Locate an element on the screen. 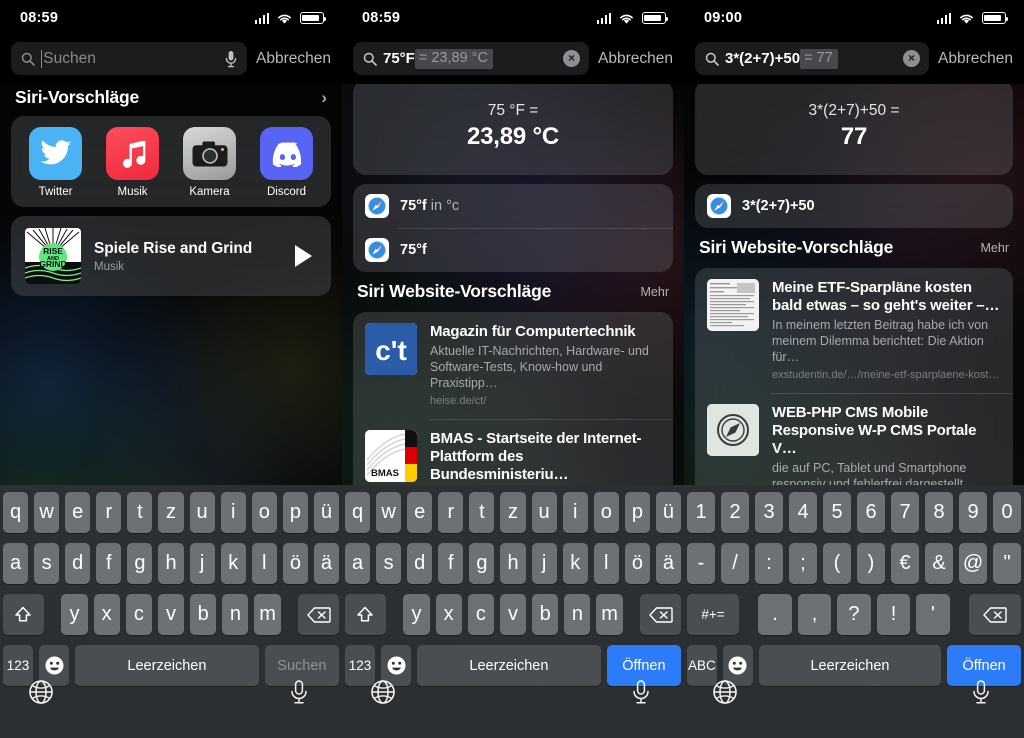 This screenshot has height=738, width=1024. key-e: e is located at coordinates (78, 512).